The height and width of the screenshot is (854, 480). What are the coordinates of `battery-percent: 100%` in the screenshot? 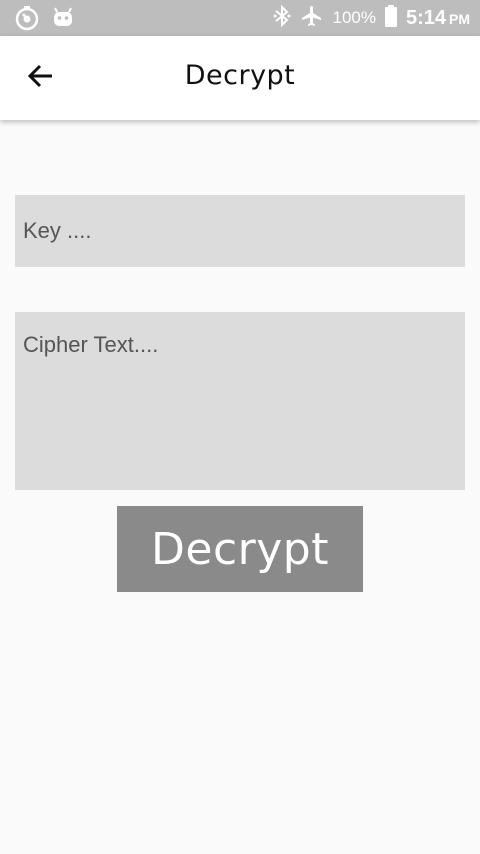 It's located at (354, 17).